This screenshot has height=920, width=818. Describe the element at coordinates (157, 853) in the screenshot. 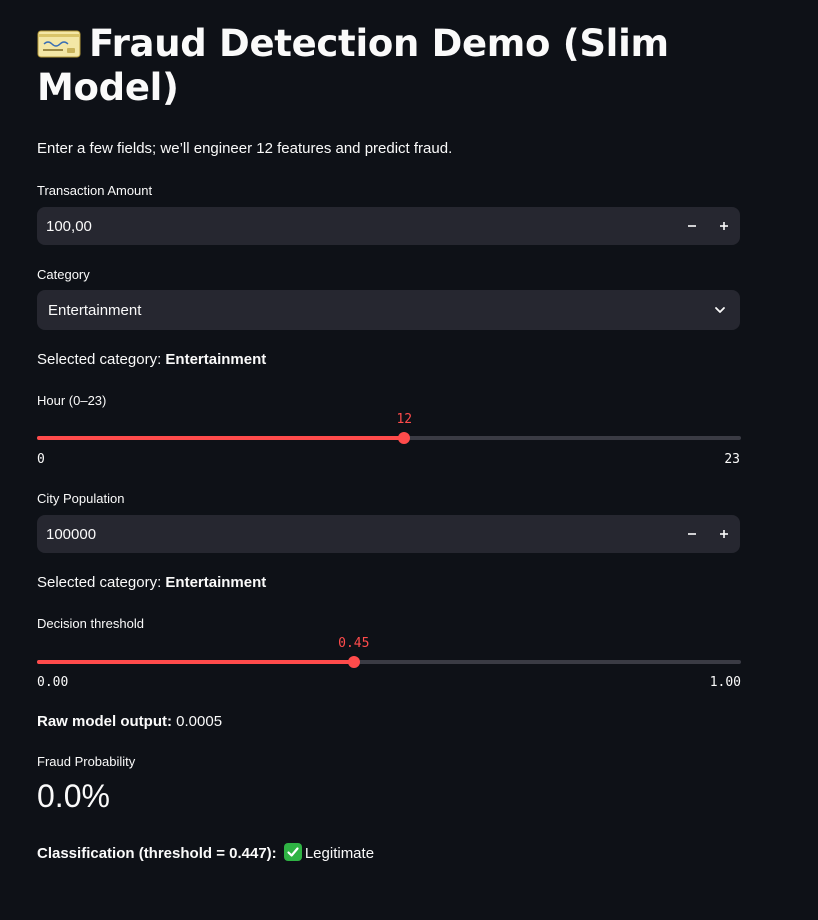

I see `classification-prefix: Classification (threshold = 0.447):` at that location.